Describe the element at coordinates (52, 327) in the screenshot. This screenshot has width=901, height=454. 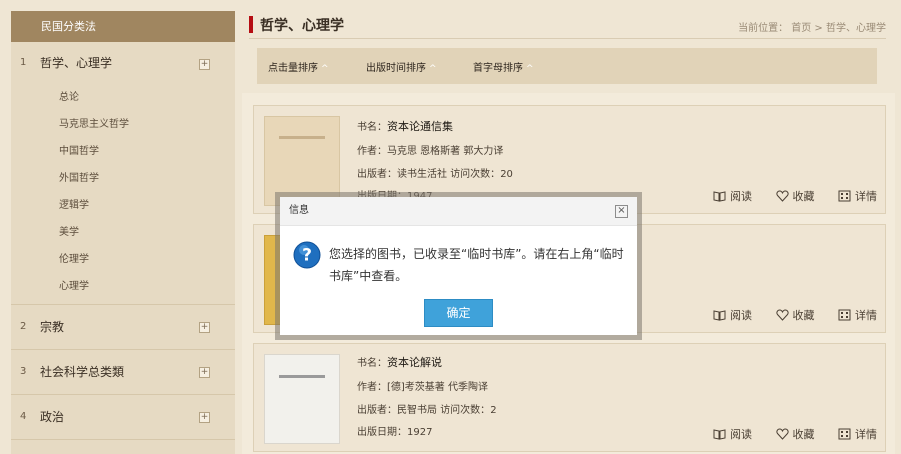
I see `category-label: 宗教` at that location.